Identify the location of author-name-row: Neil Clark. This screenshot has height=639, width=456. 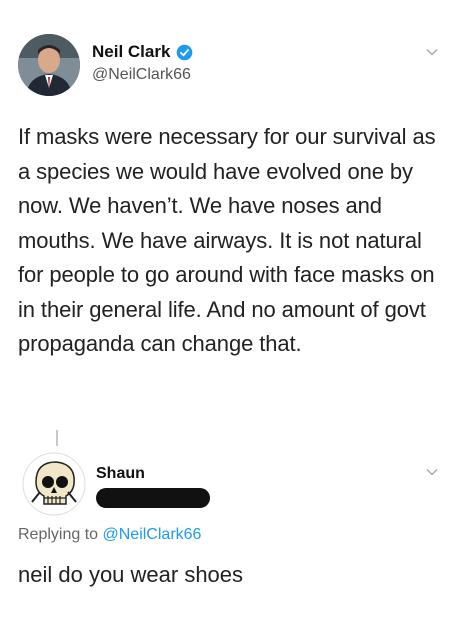
(142, 52).